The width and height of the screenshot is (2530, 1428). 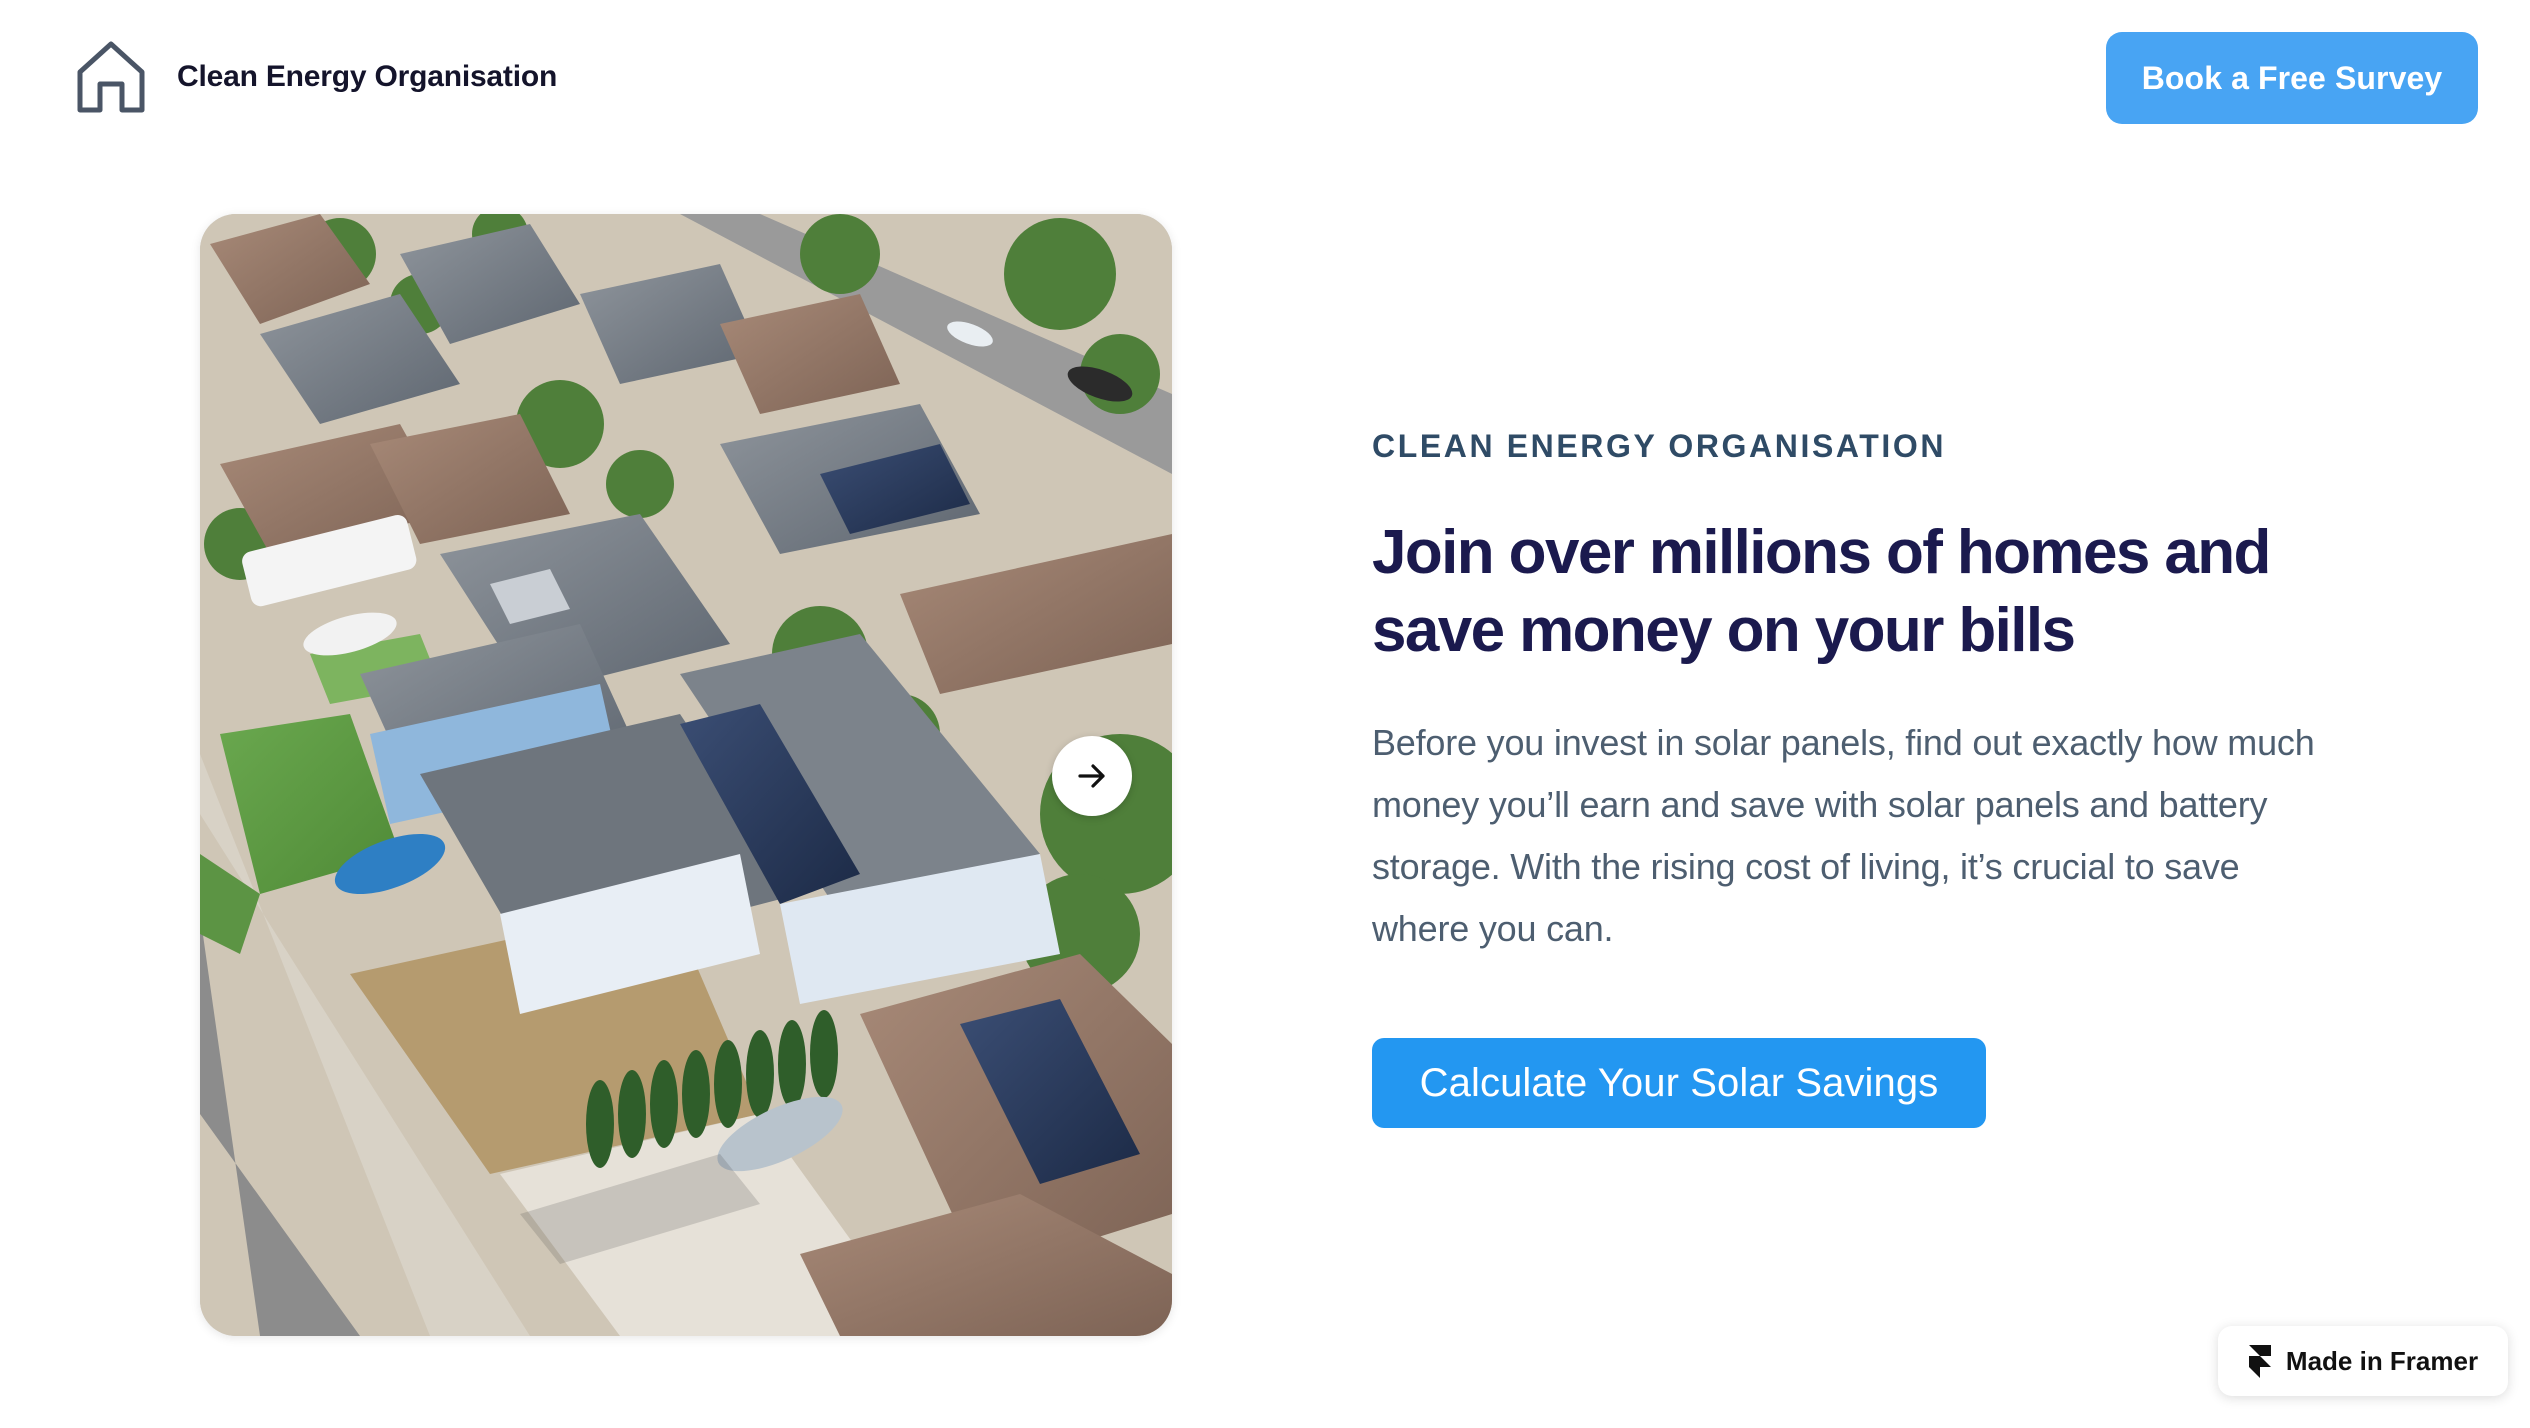 What do you see at coordinates (1659, 446) in the screenshot?
I see `eyebrow: CLEAN ENERGY ORGANISATION` at bounding box center [1659, 446].